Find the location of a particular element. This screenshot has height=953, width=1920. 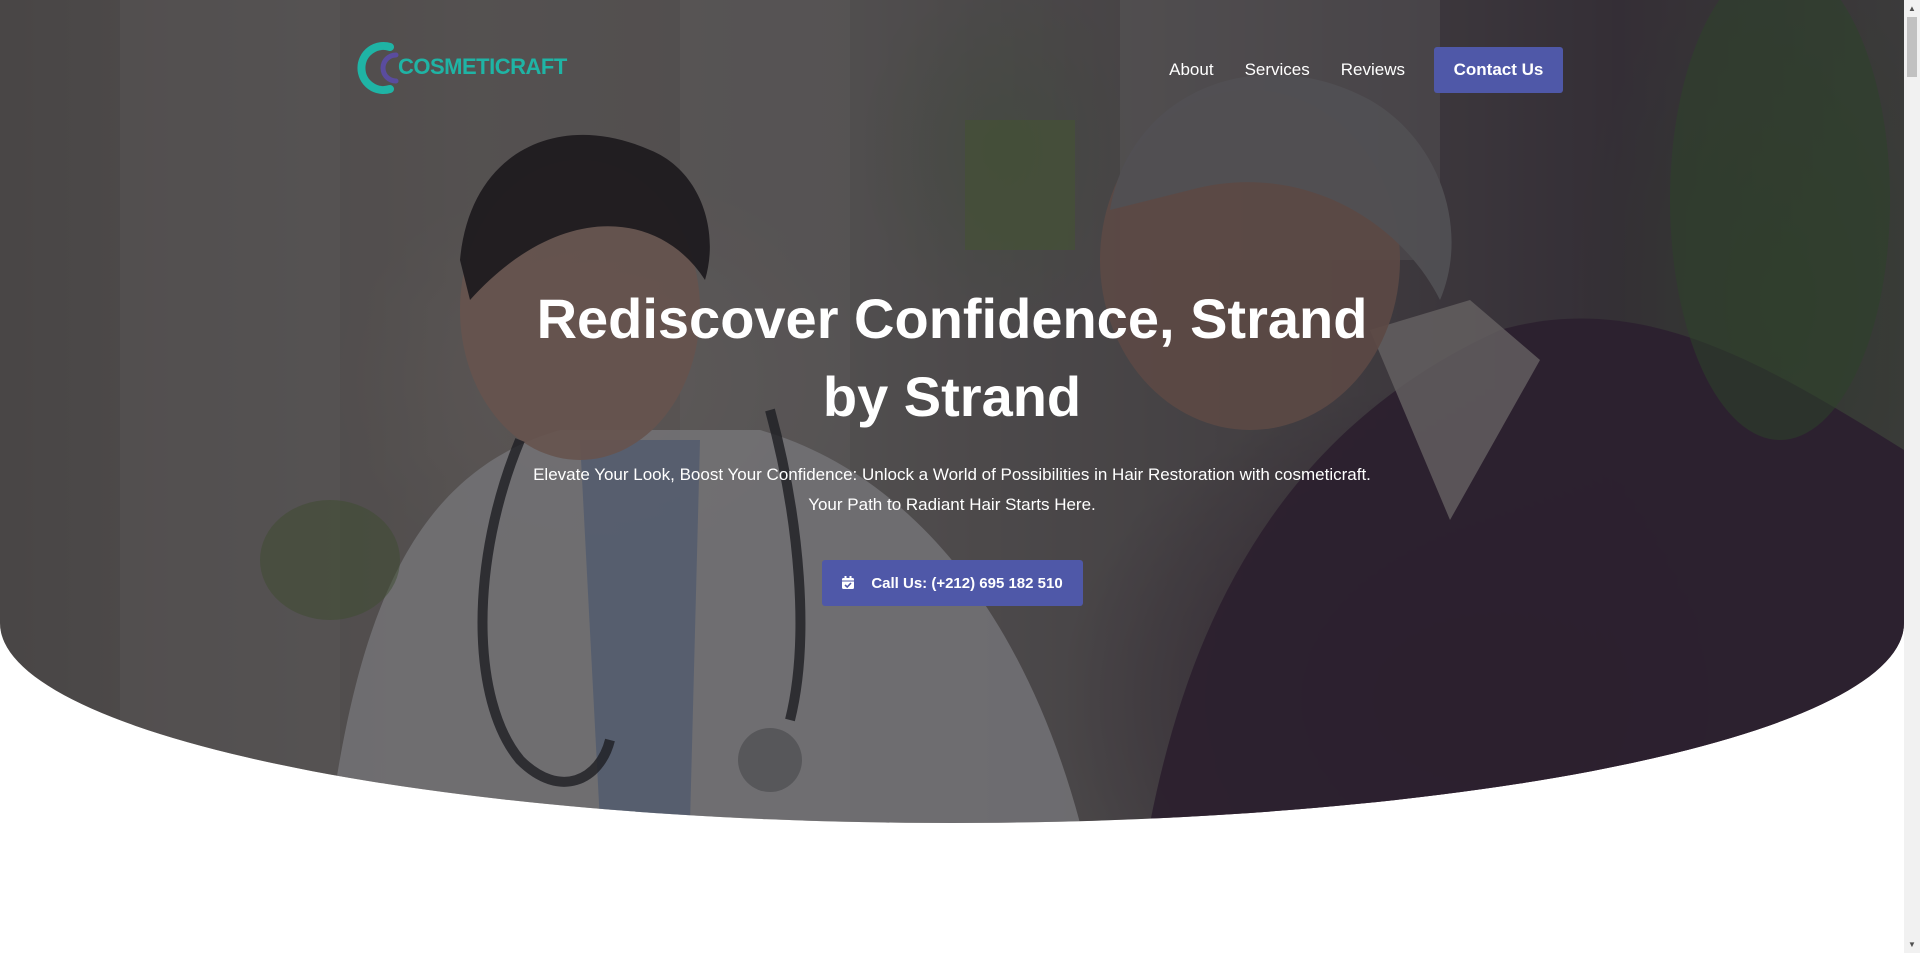

scrollbar-thumb is located at coordinates (1912, 47).